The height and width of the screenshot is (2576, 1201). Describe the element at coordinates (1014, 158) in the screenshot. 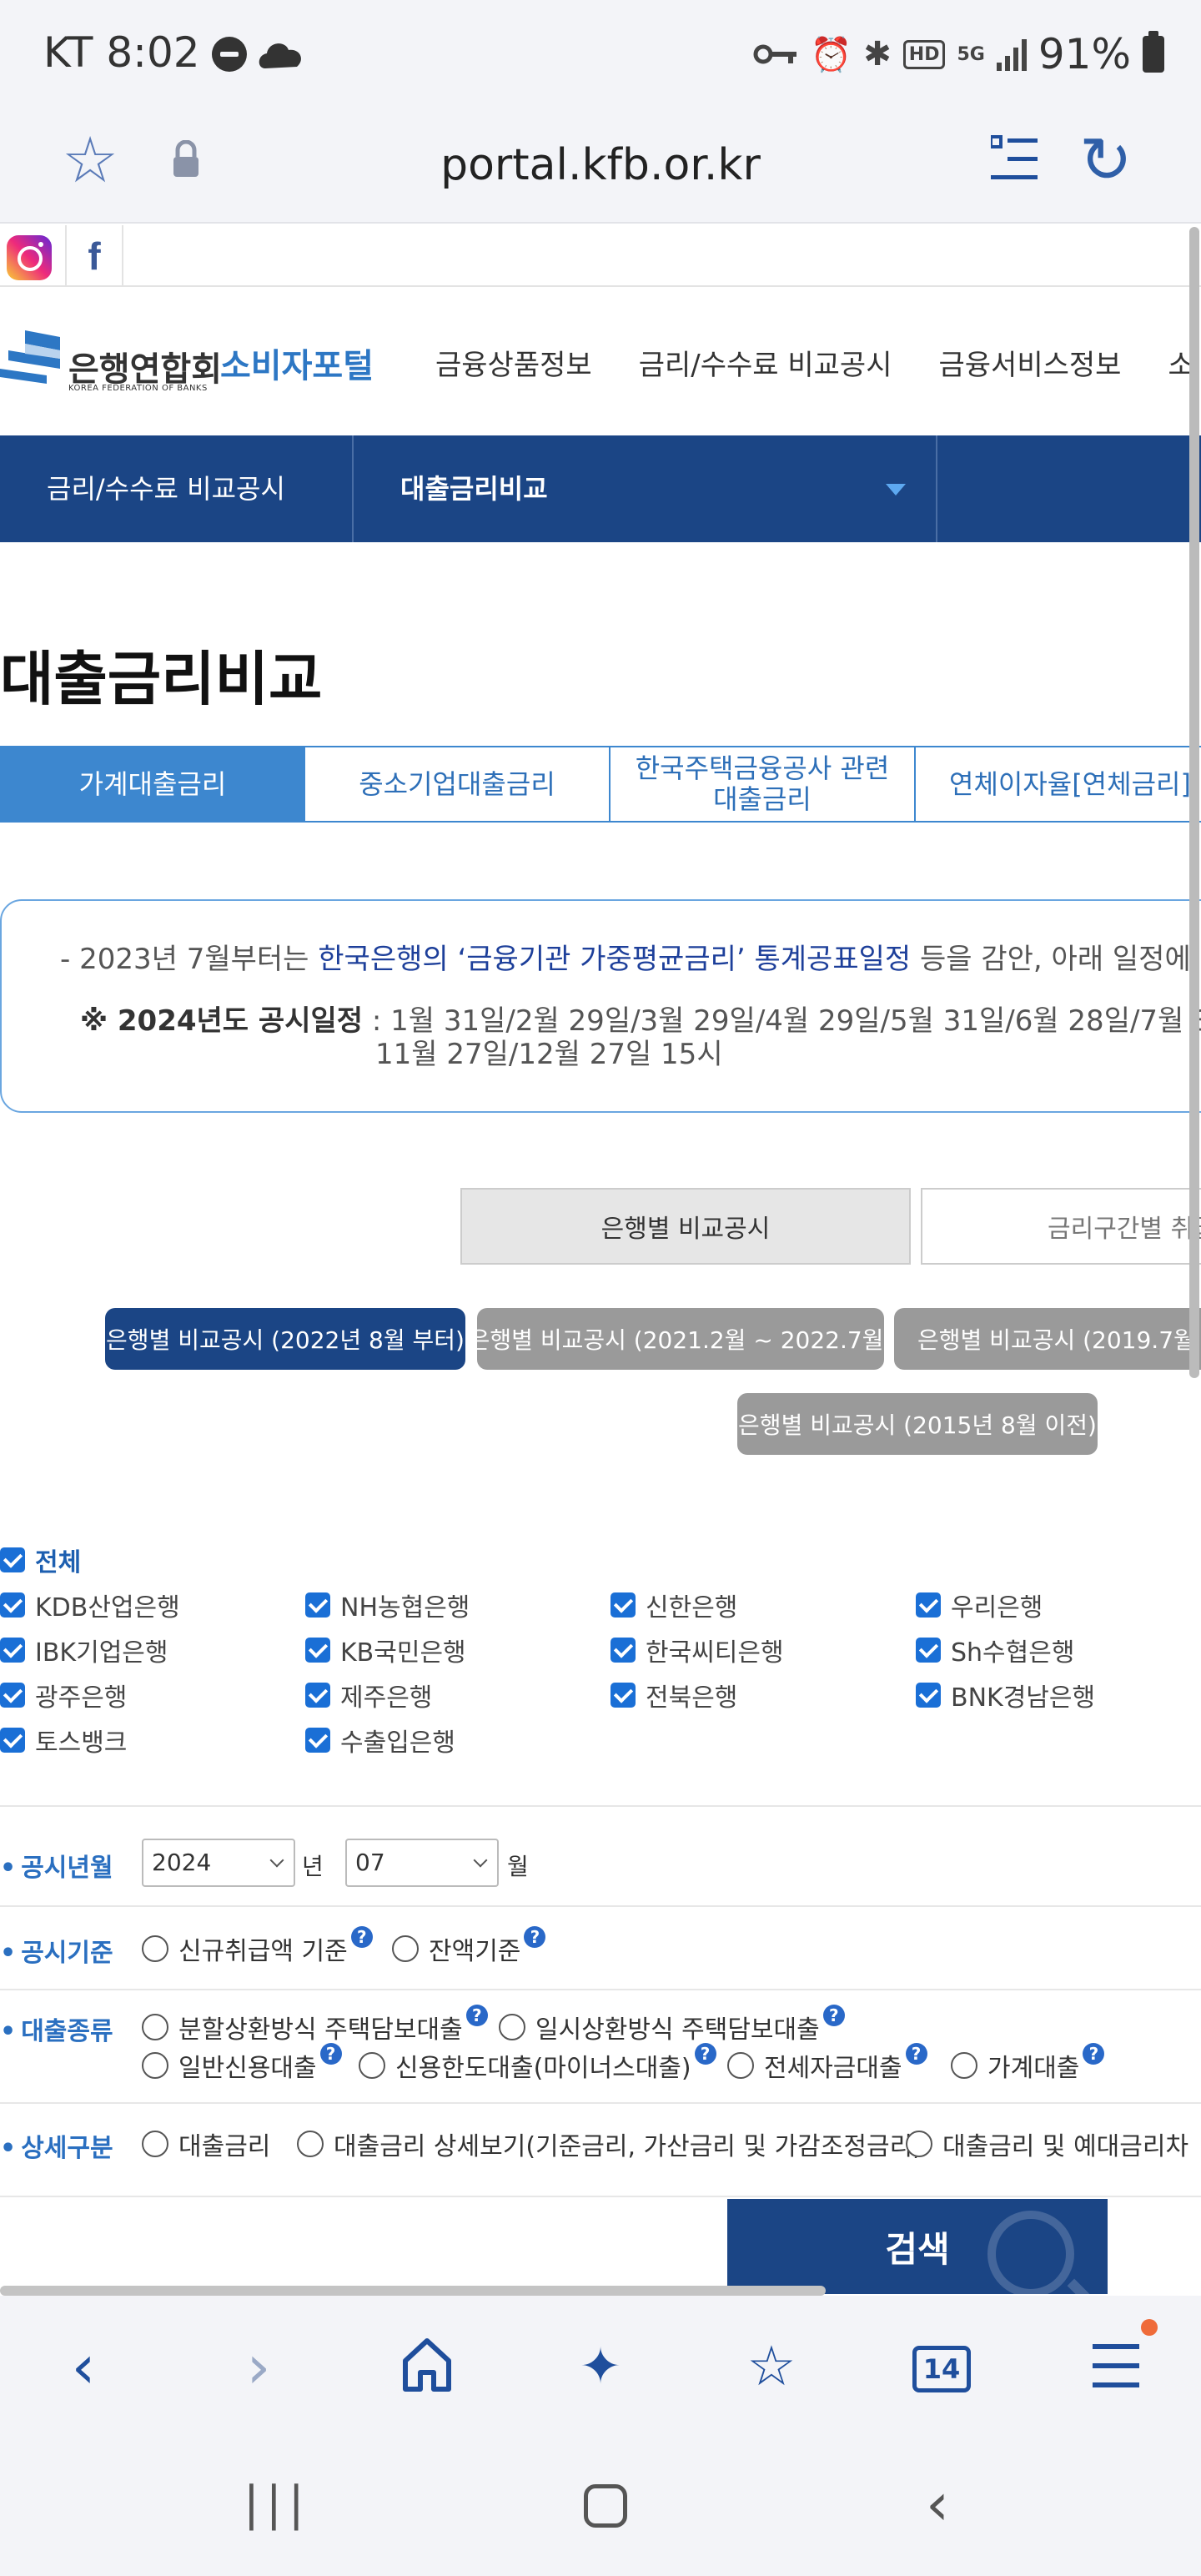

I see `reader-list-icon` at that location.